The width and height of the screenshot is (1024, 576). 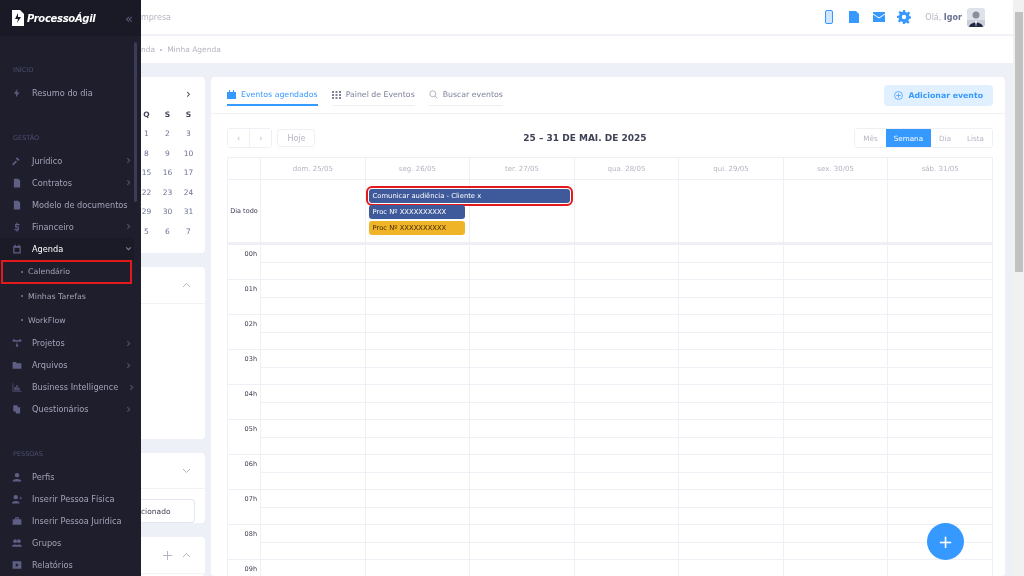 I want to click on folder-icon, so click(x=17, y=365).